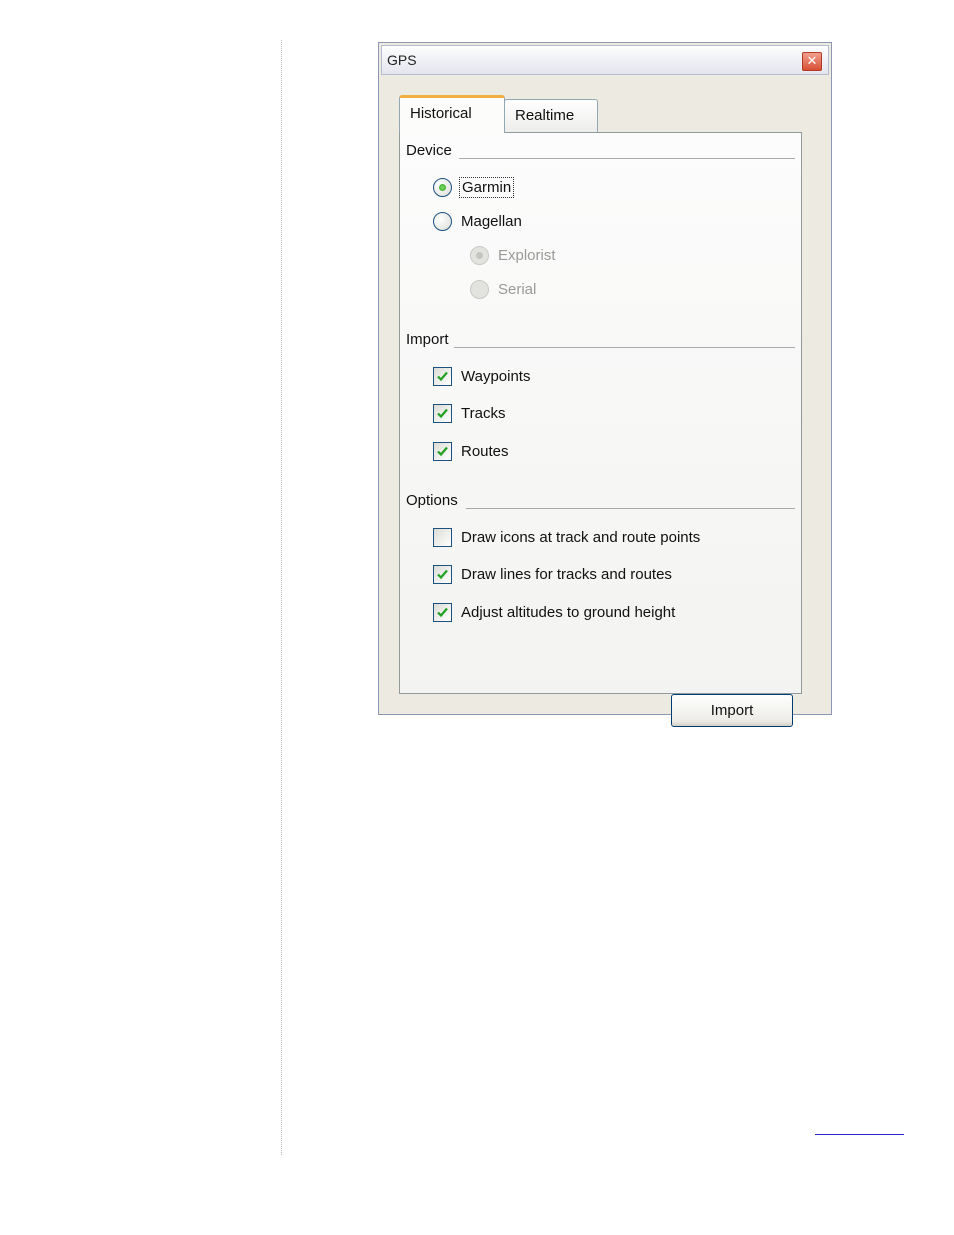 The height and width of the screenshot is (1235, 954). I want to click on radio-button-selected, so click(442, 187).